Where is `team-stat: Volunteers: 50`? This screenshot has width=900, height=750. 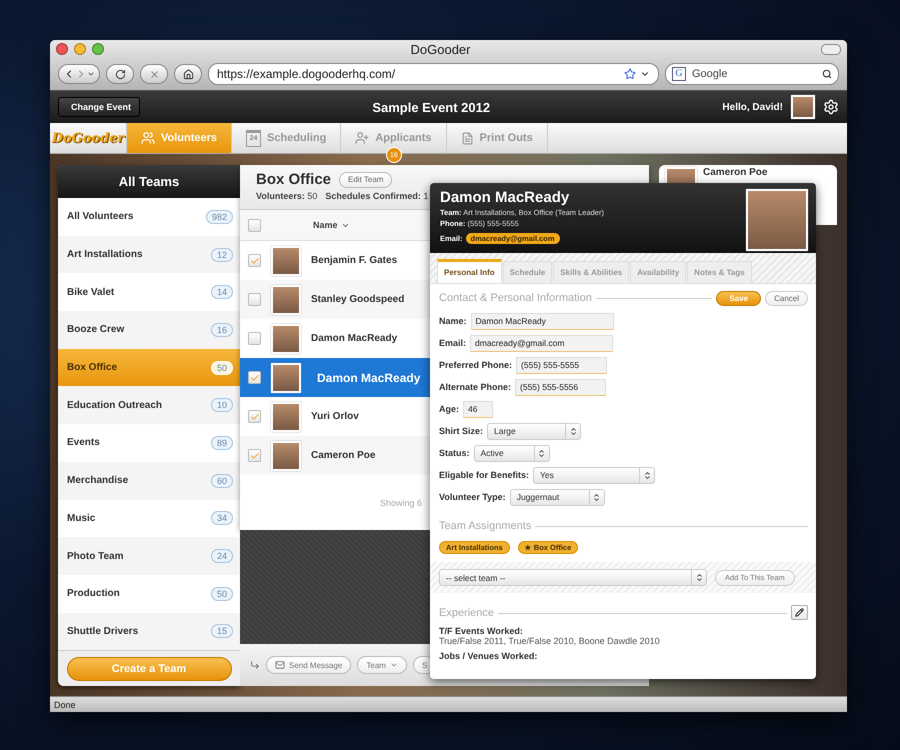 team-stat: Volunteers: 50 is located at coordinates (287, 196).